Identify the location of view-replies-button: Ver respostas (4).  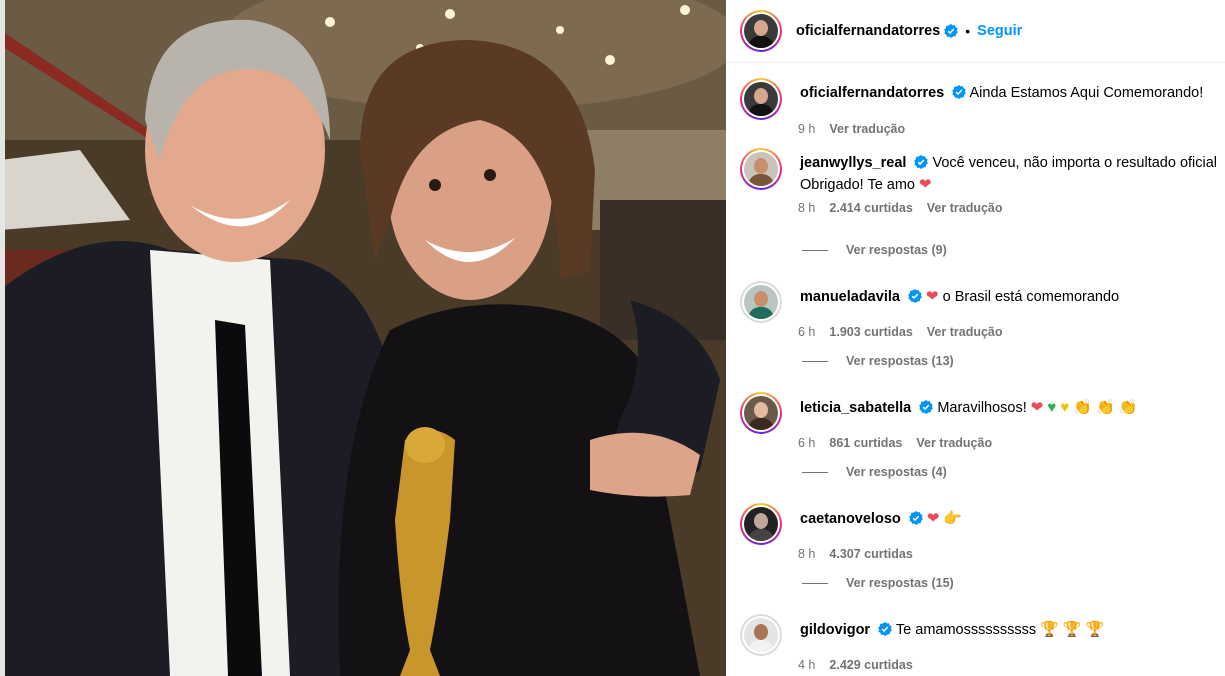
(874, 472).